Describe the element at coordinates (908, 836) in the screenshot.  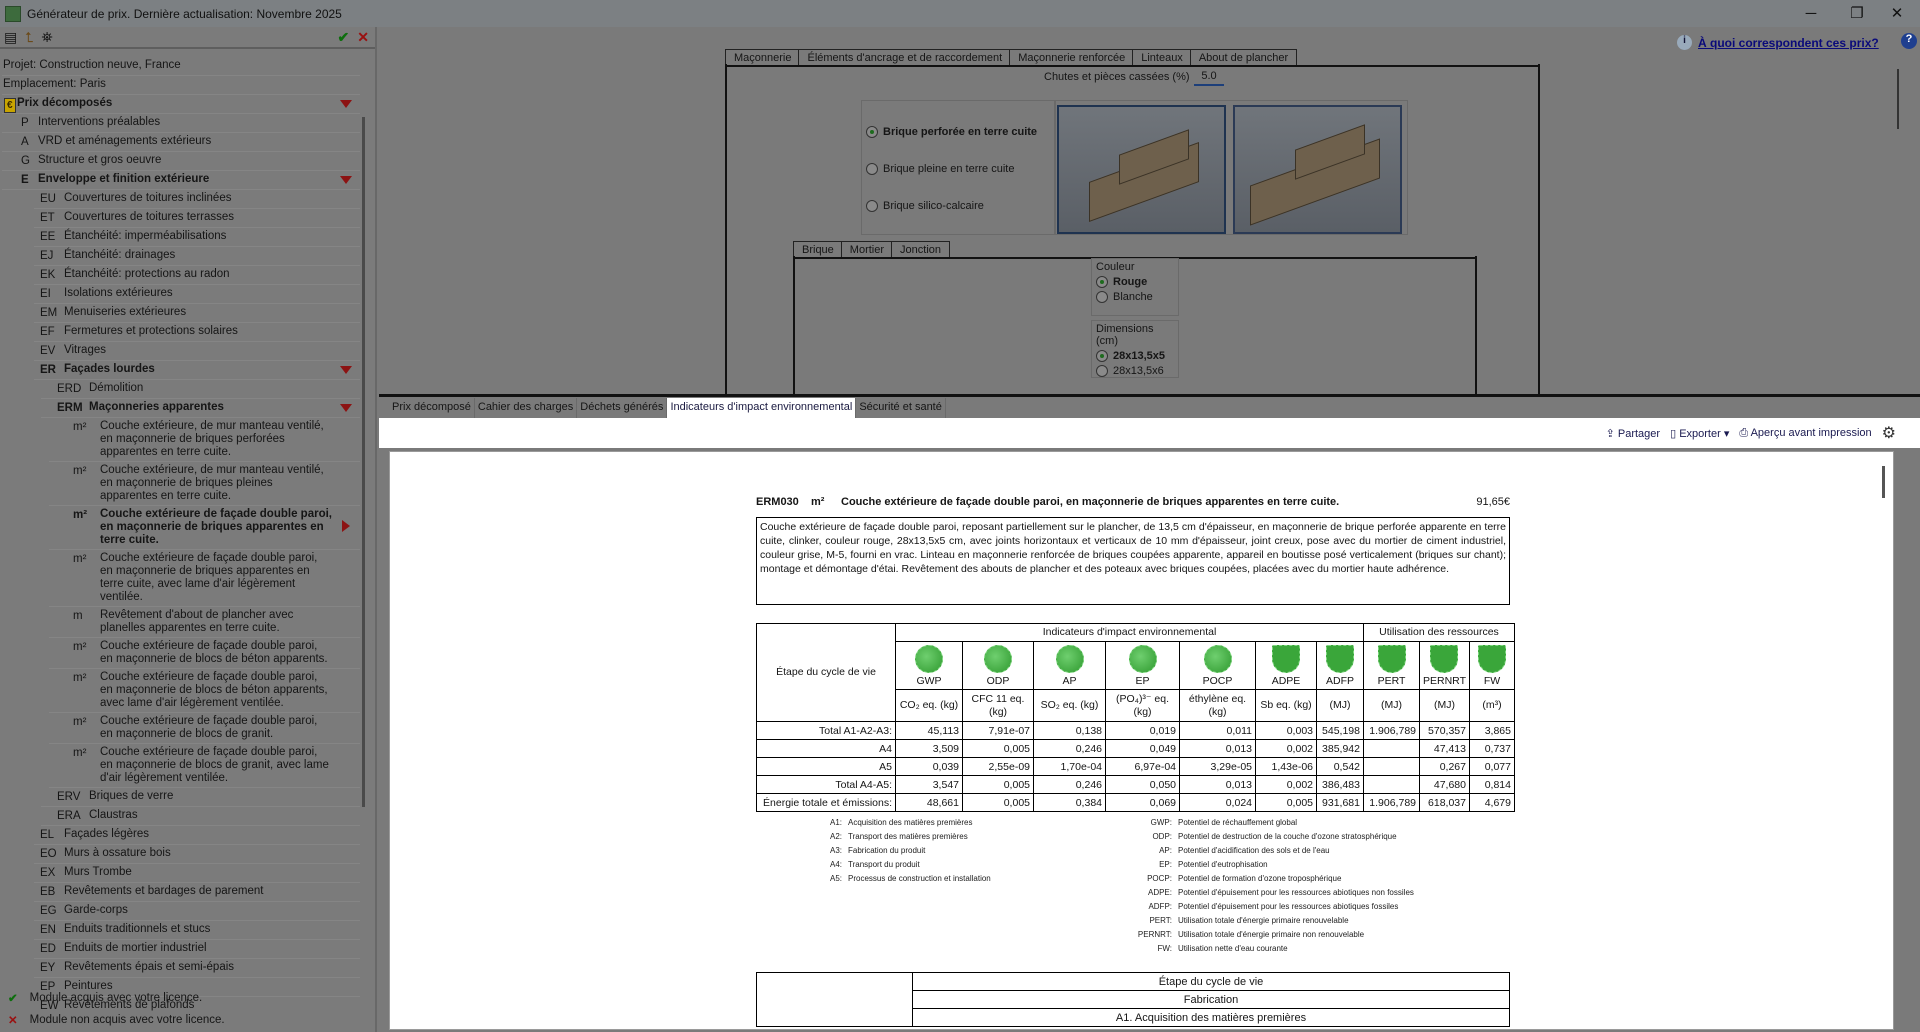
I see `legend-text: Transport des matières premières` at that location.